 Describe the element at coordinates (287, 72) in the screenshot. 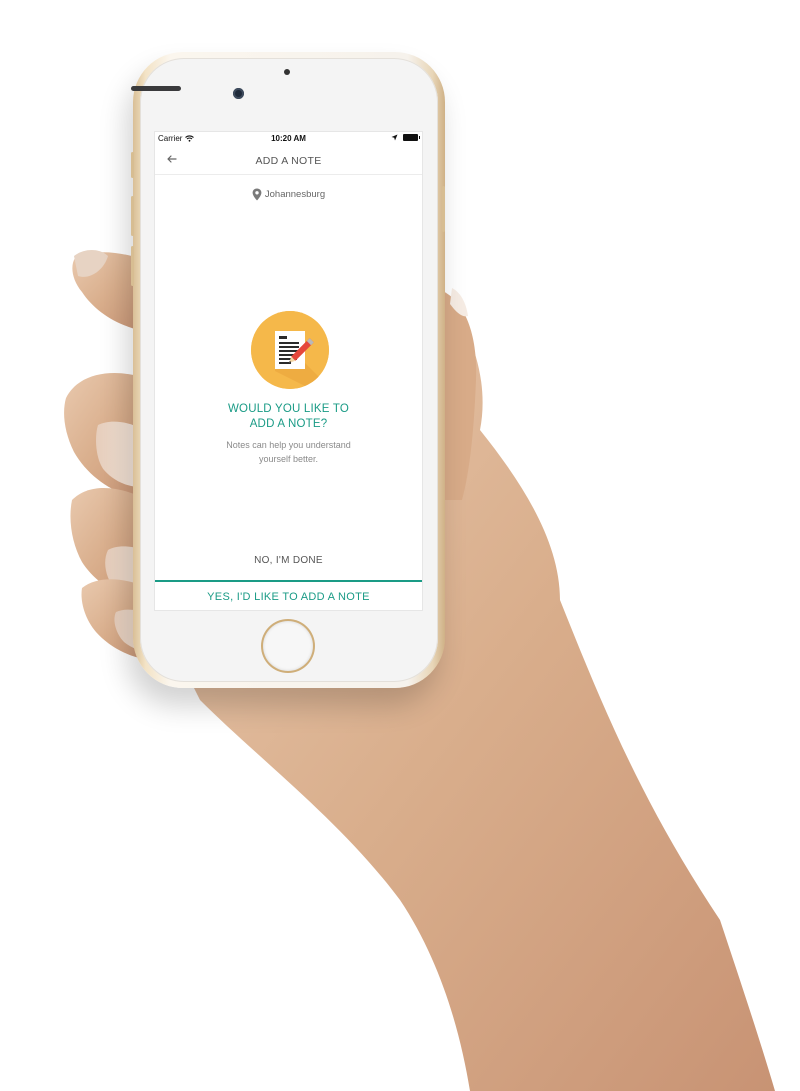

I see `proximity-sensor` at that location.